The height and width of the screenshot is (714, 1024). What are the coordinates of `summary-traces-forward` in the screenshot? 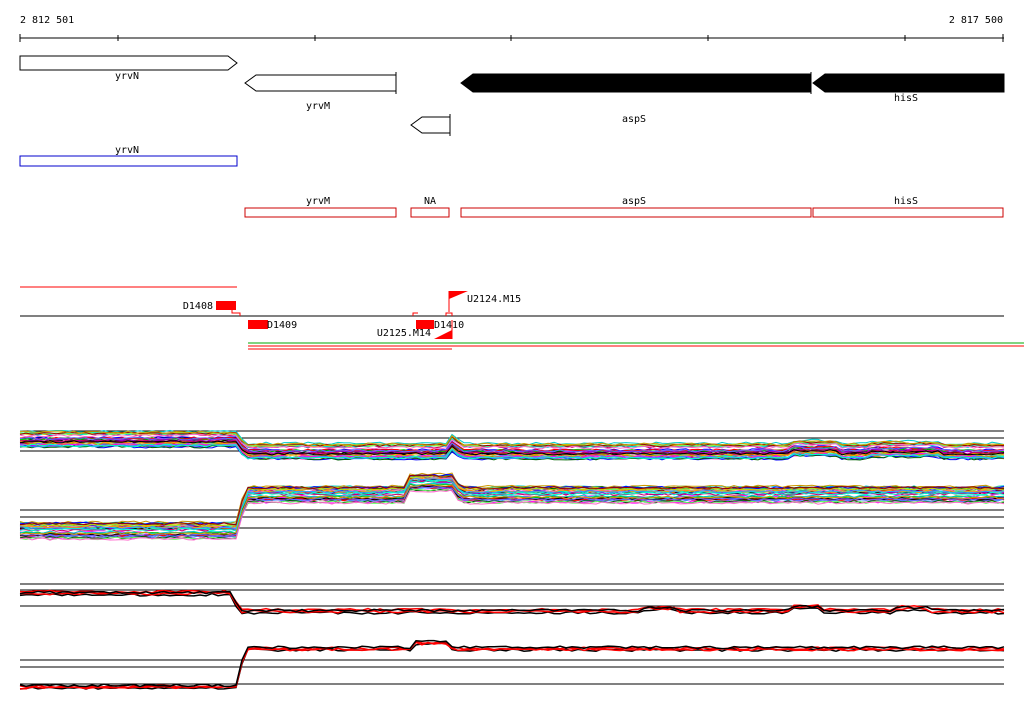 It's located at (512, 602).